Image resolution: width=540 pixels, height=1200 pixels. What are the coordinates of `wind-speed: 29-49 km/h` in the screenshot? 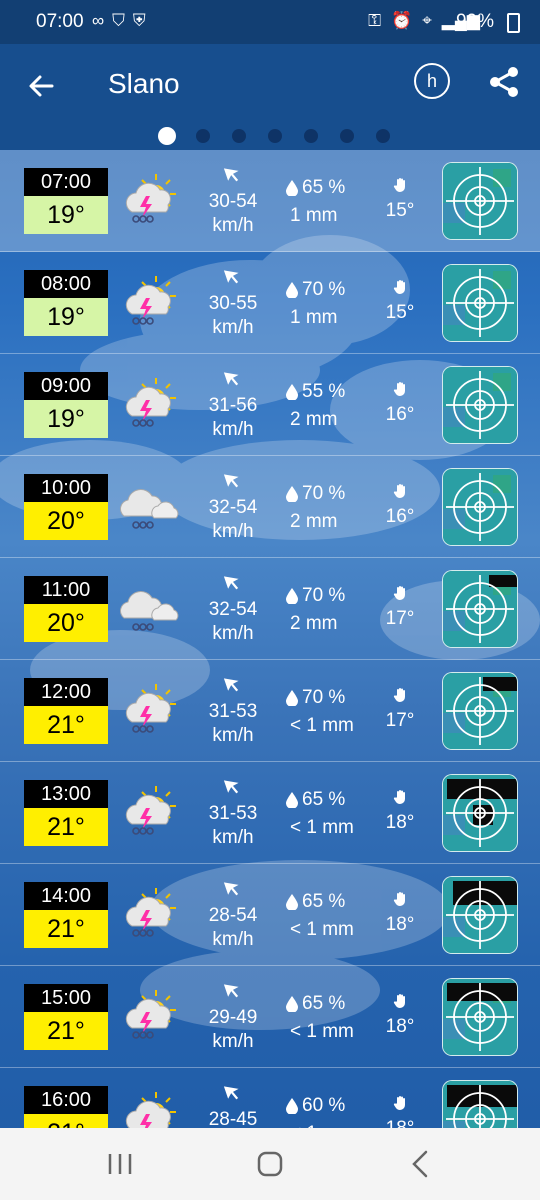 It's located at (233, 1030).